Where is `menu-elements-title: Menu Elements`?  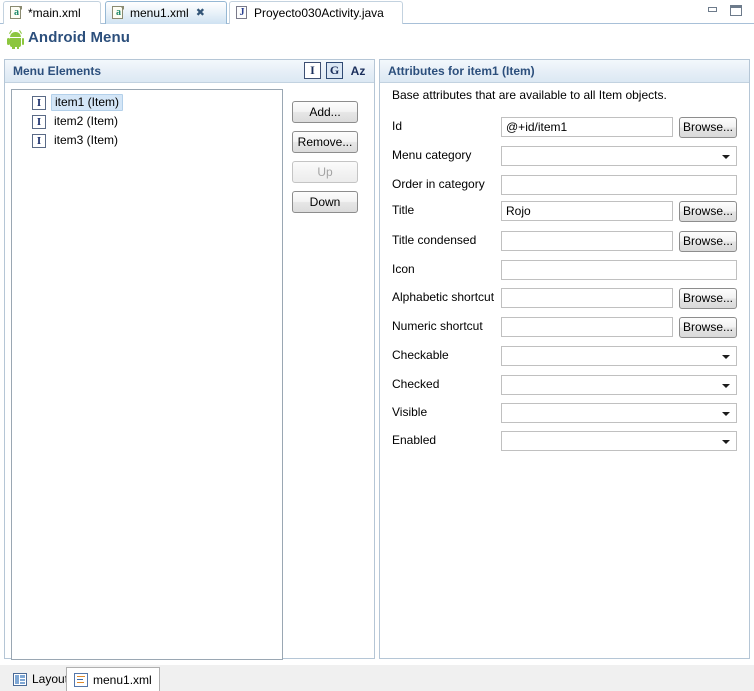 menu-elements-title: Menu Elements is located at coordinates (57, 71).